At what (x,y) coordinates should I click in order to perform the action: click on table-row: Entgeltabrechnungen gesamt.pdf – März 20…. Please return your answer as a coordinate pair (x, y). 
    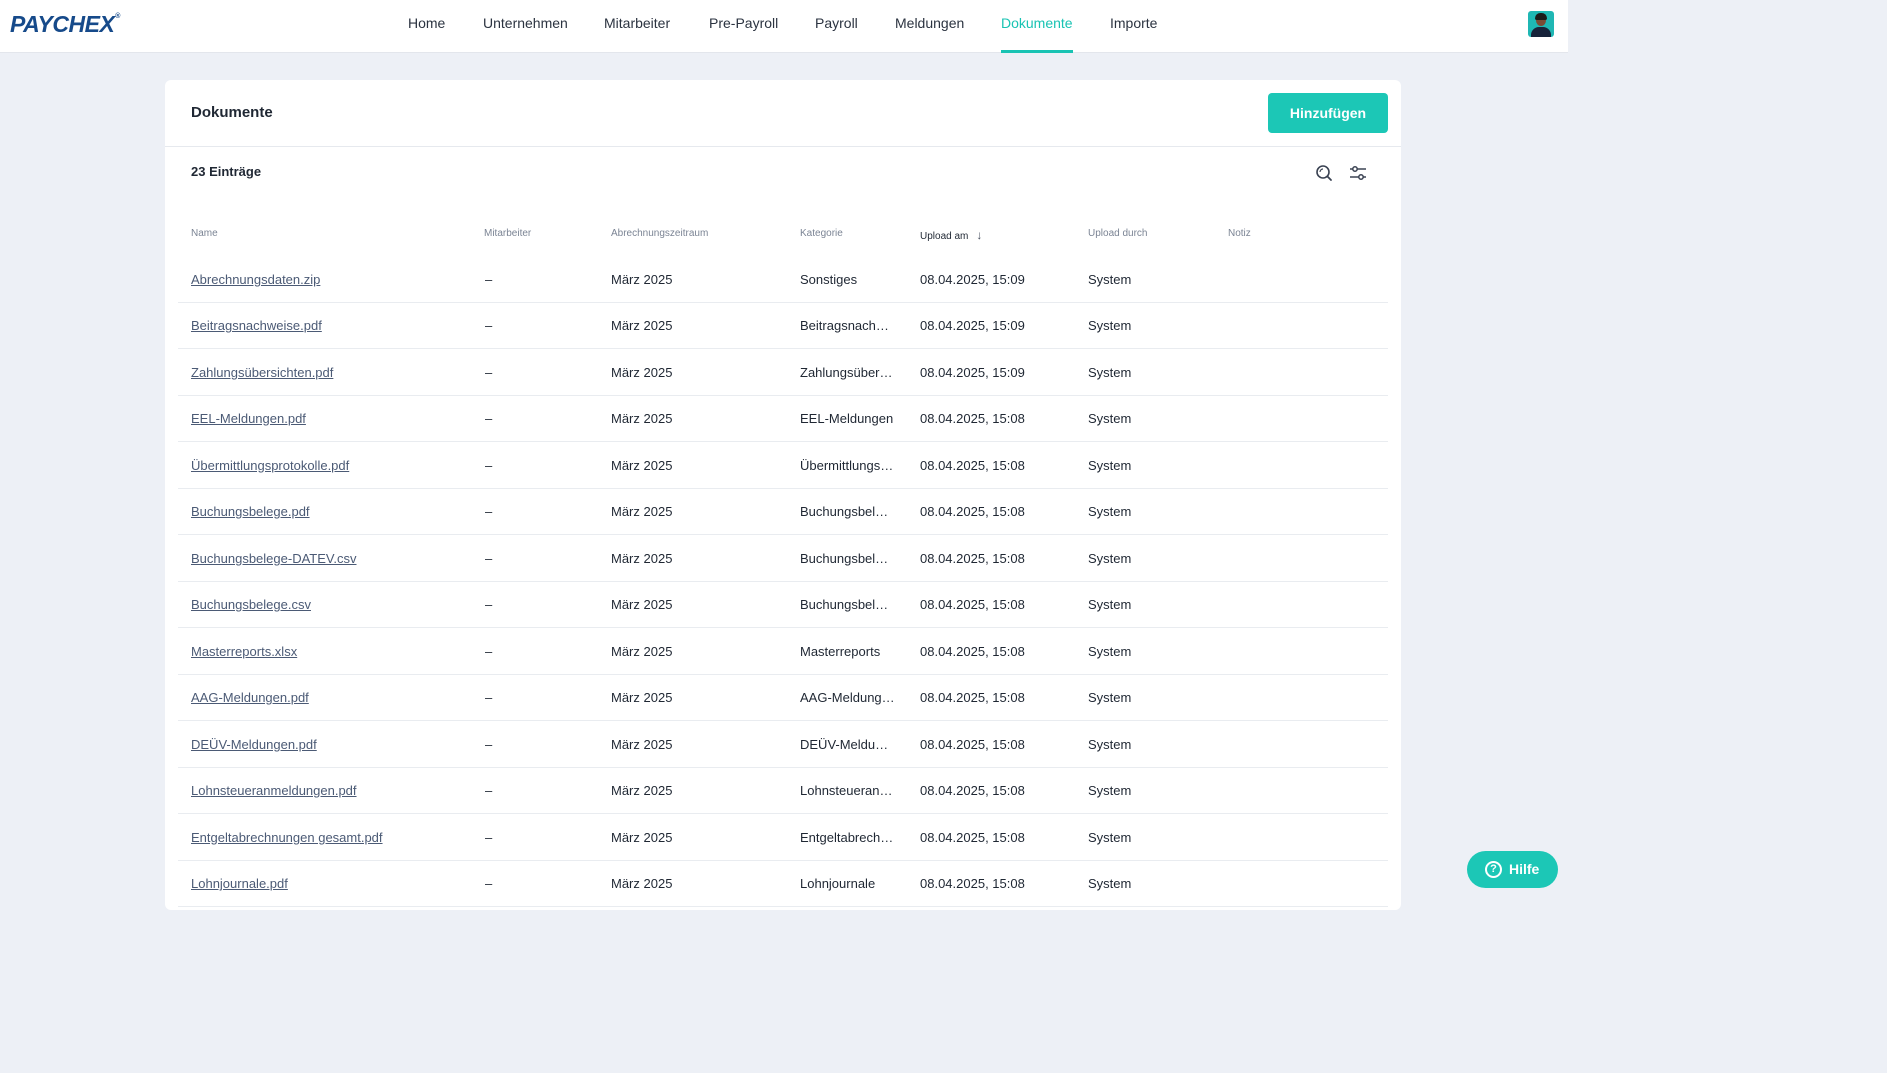
    Looking at the image, I should click on (783, 838).